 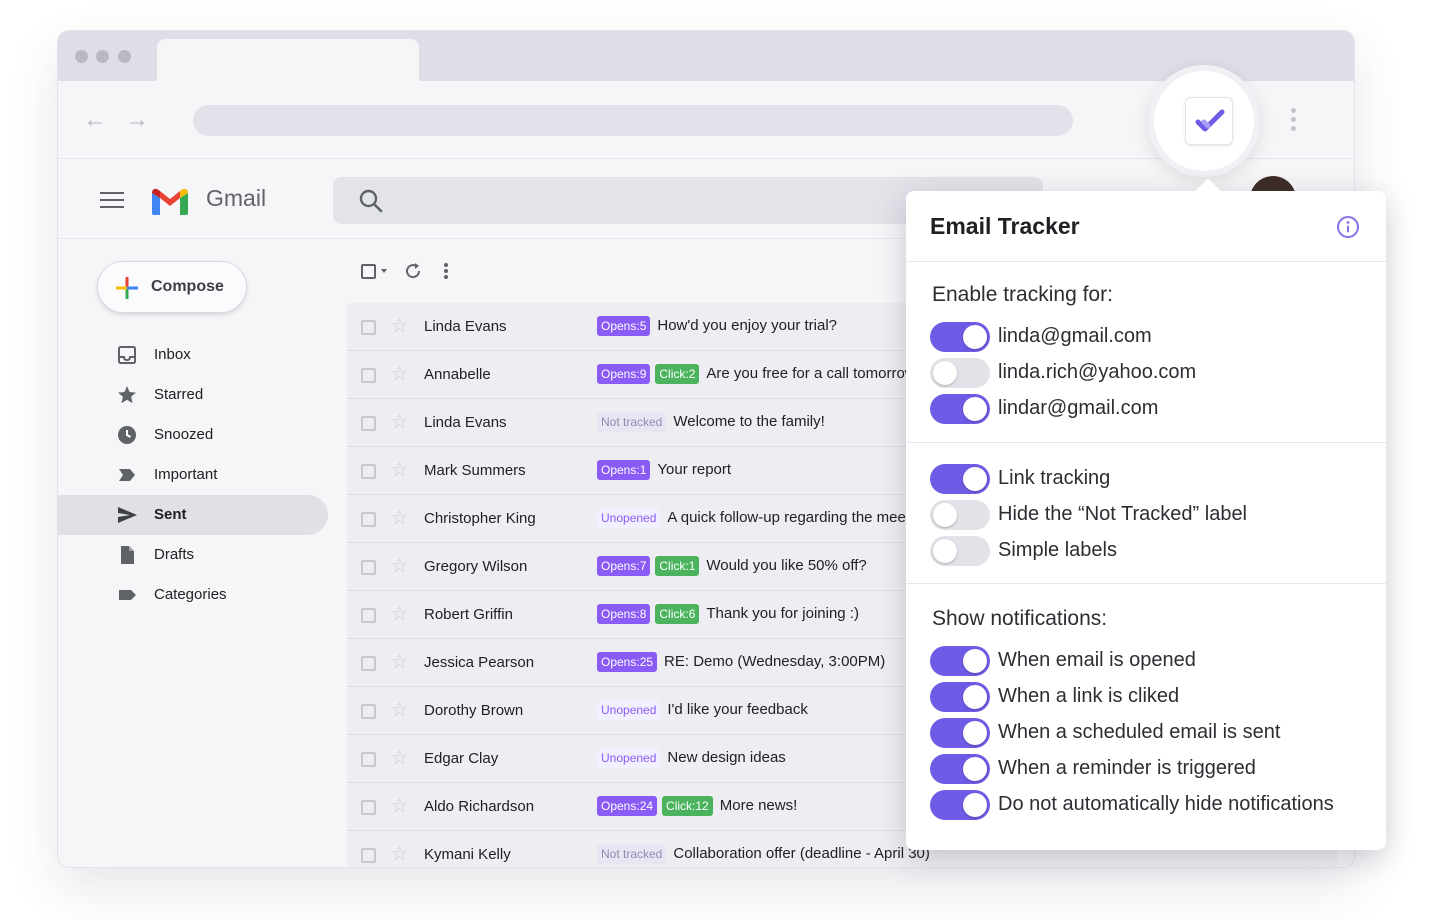 I want to click on clicks-badge: Click:12, so click(x=687, y=806).